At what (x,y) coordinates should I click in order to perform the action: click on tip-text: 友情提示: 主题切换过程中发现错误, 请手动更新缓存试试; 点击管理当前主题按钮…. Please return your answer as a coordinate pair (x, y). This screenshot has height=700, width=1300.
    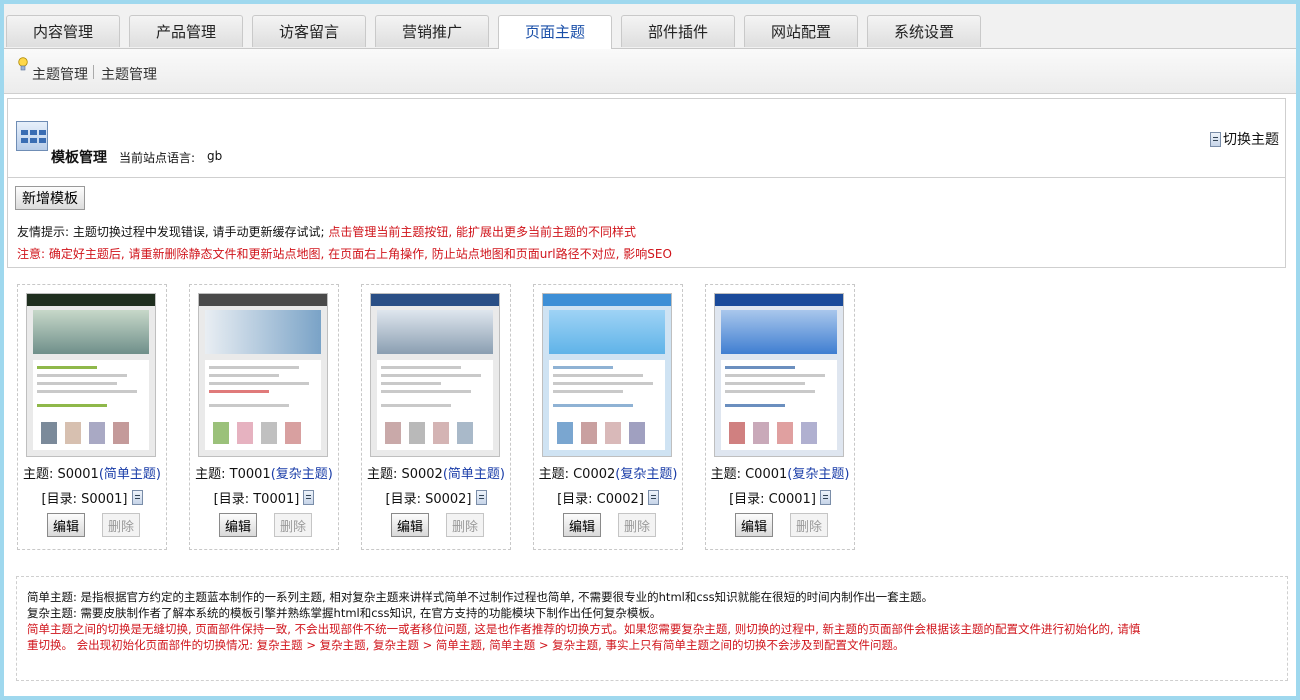
    Looking at the image, I should click on (326, 231).